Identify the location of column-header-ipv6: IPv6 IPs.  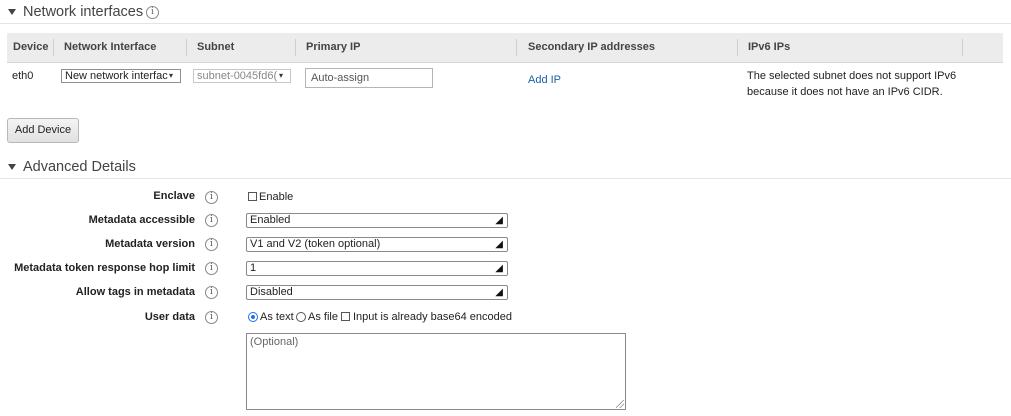
(769, 47).